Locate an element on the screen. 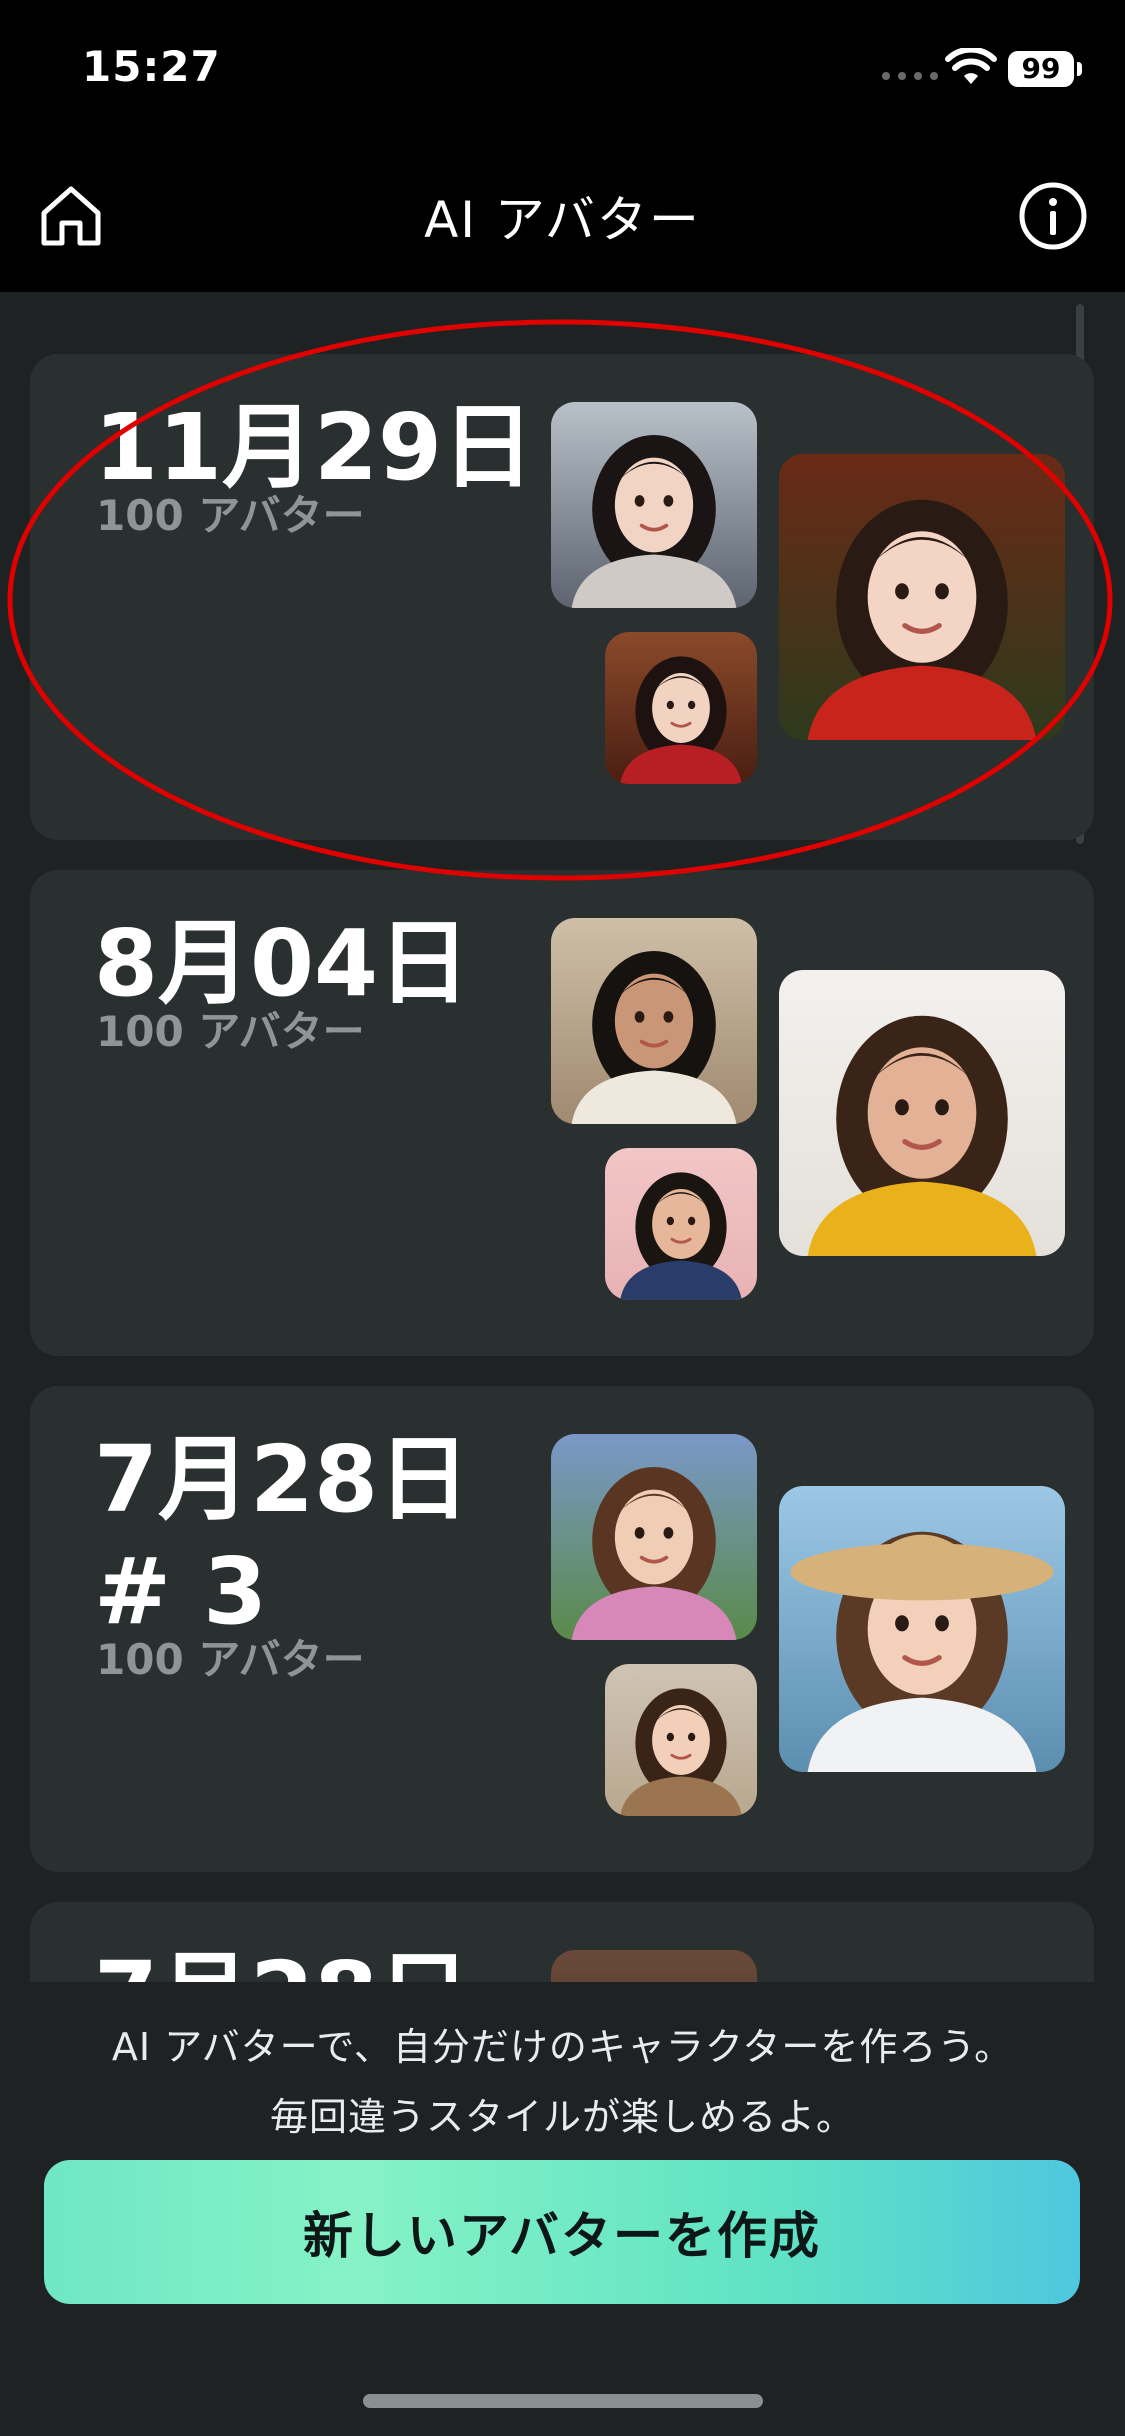  avatar-santa-girl-image is located at coordinates (681, 708).